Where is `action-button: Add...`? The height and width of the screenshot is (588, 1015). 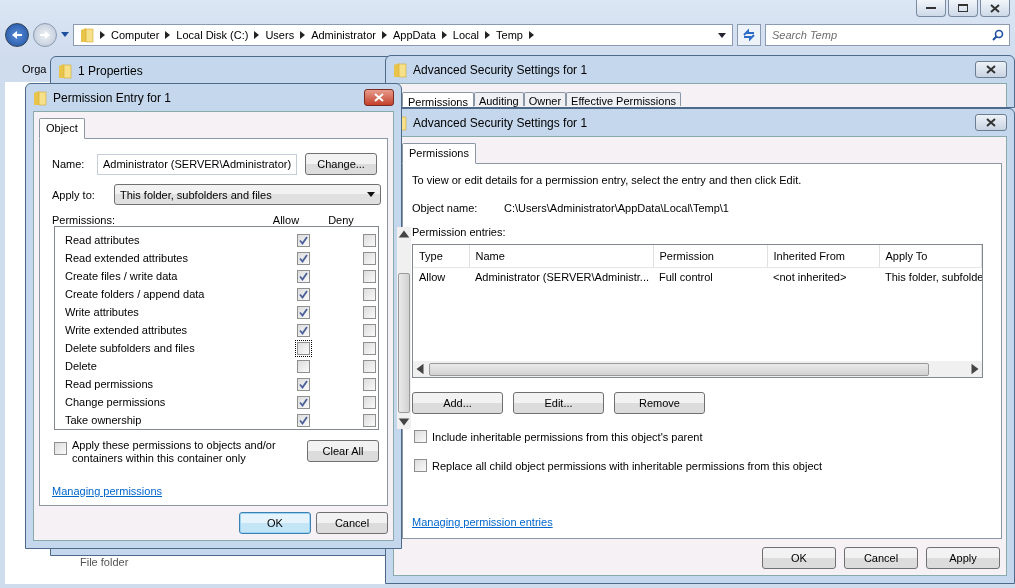
action-button: Add... is located at coordinates (457, 403).